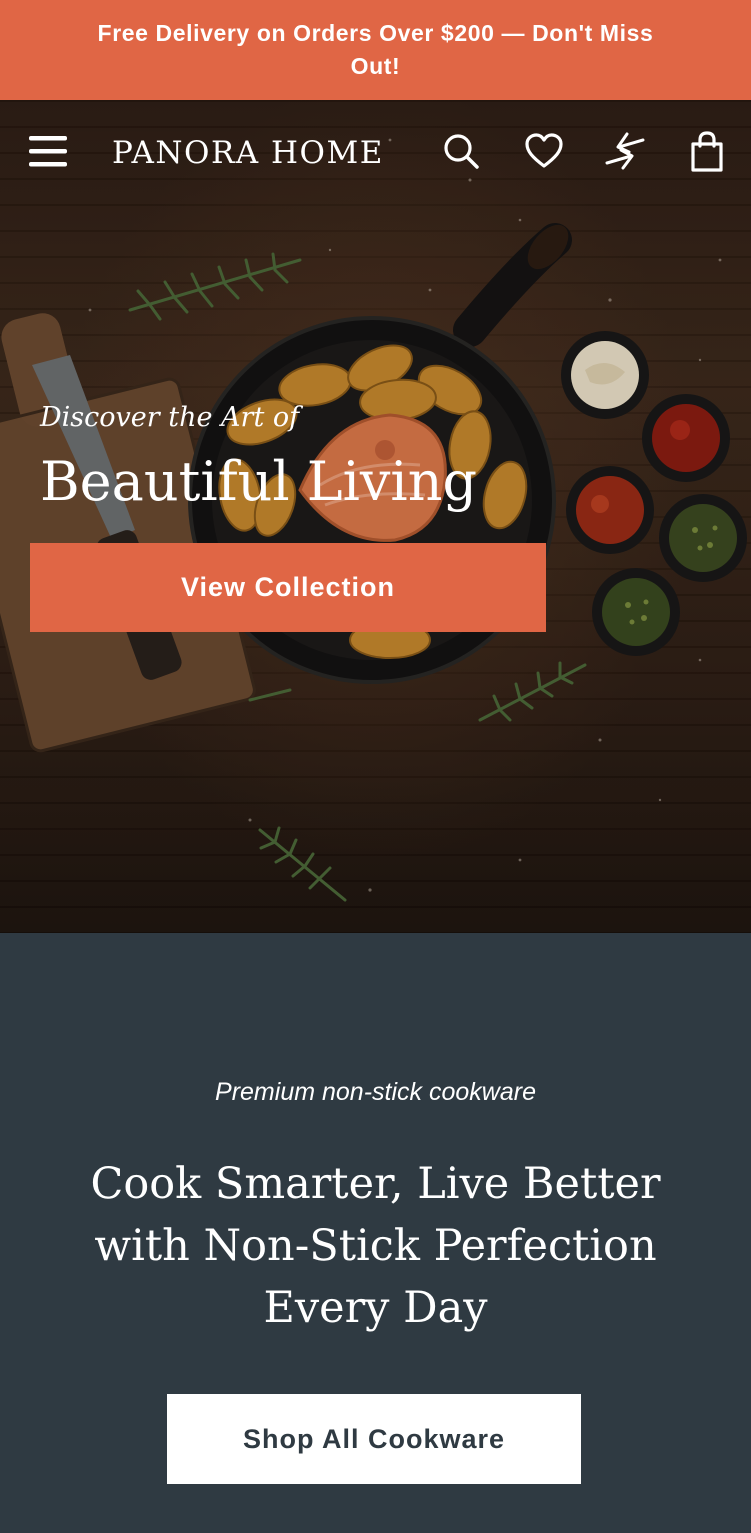 The height and width of the screenshot is (1533, 751). I want to click on search-icon, so click(461, 152).